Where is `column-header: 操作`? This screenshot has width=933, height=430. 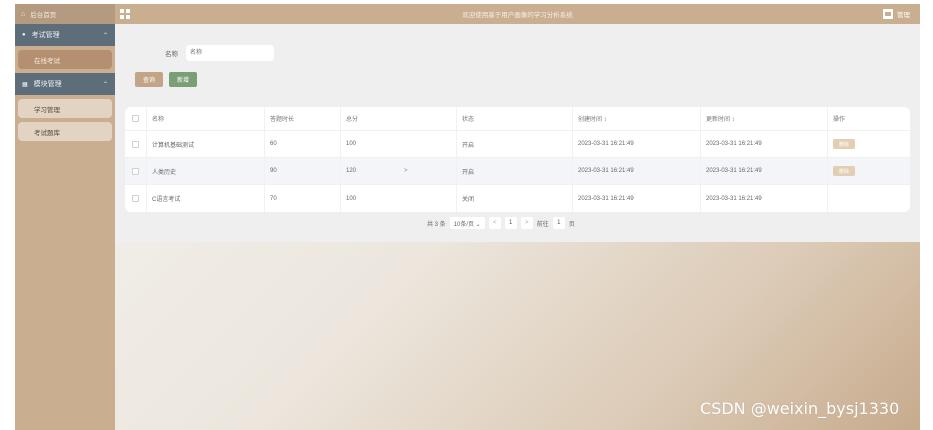 column-header: 操作 is located at coordinates (839, 120).